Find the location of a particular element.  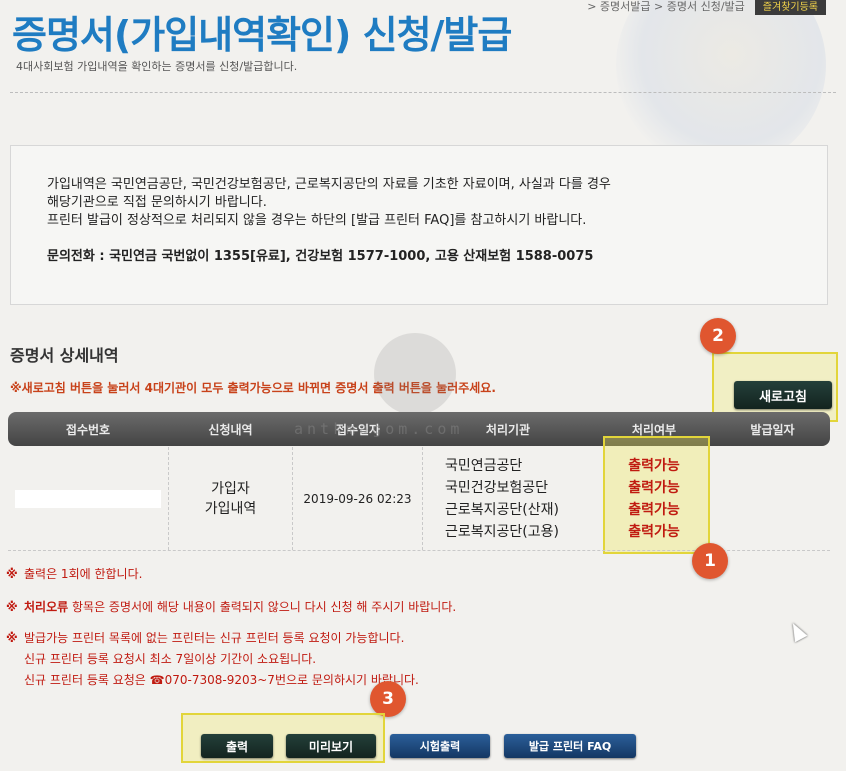

agency-name: 국민건강보험공단 is located at coordinates (497, 487).